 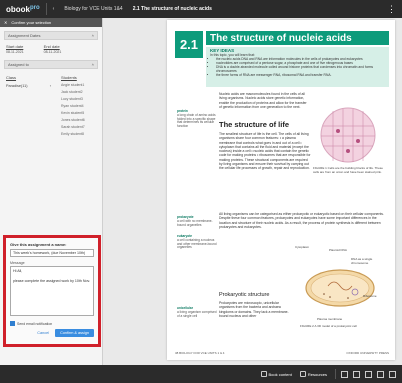 What do you see at coordinates (391, 9) in the screenshot?
I see `menu-icon: ⋮` at bounding box center [391, 9].